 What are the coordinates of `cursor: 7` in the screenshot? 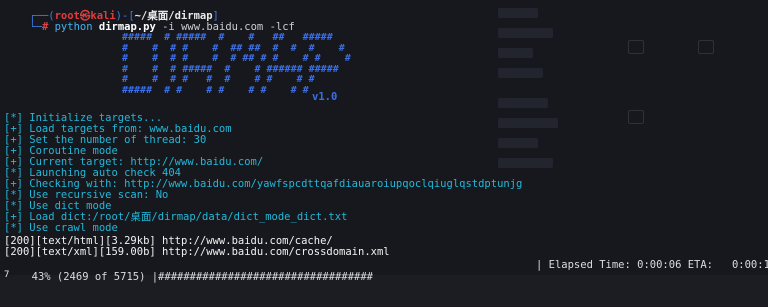 It's located at (7, 275).